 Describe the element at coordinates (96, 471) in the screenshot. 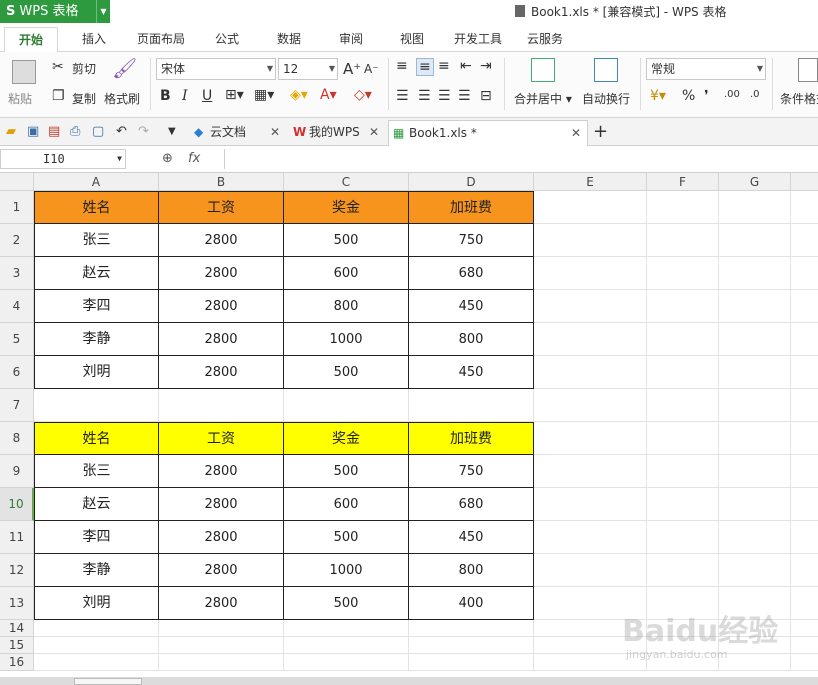

I see `table-cell: 张三` at that location.